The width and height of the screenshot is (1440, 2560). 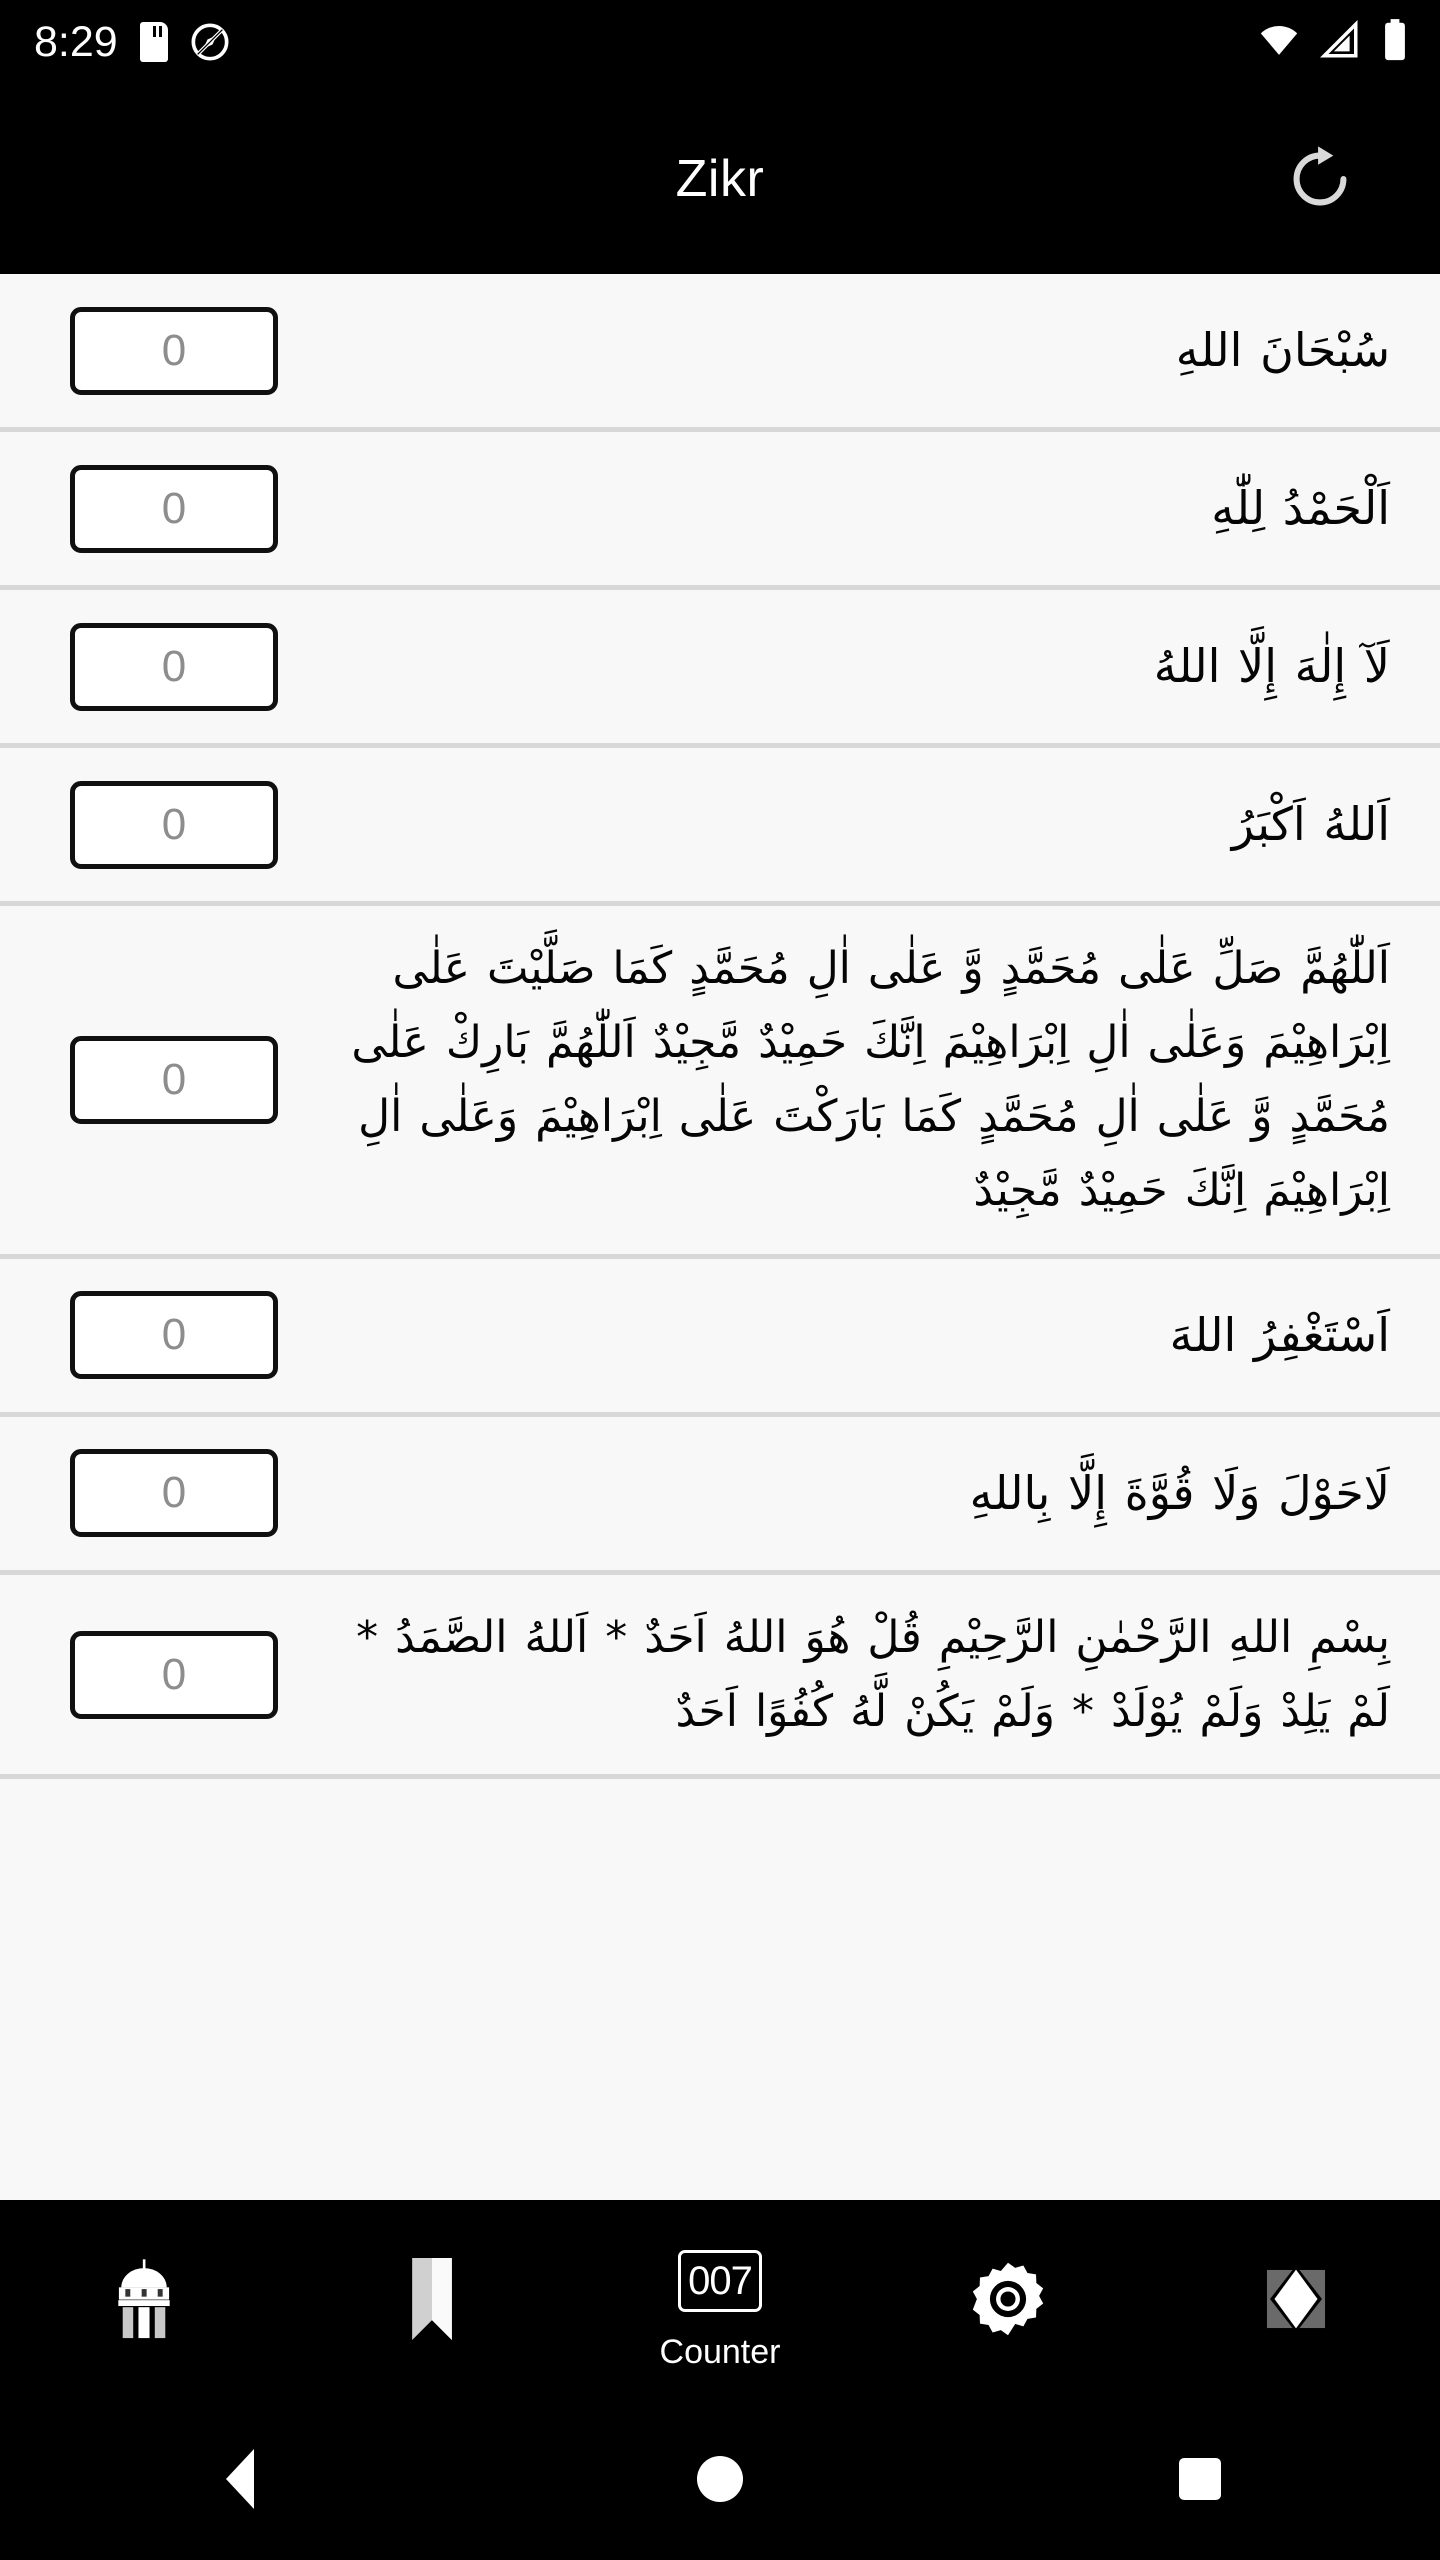 I want to click on zikr-row: 0 اَسْتَغْفِرُ اللهَ, so click(x=720, y=1337).